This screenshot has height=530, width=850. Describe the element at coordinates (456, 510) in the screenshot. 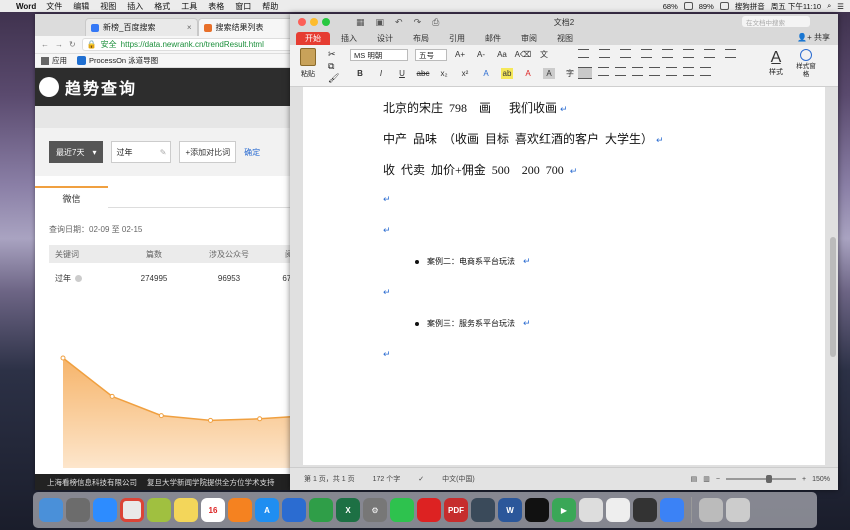

I see `pdf-reader-icon: PDF` at that location.